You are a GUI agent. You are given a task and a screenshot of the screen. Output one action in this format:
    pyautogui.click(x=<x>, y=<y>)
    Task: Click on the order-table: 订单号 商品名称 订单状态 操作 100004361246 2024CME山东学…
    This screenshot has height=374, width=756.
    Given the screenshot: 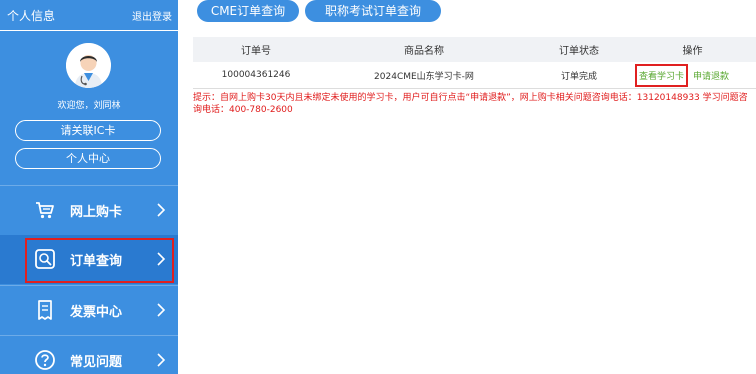 What is the action you would take?
    pyautogui.click(x=474, y=63)
    